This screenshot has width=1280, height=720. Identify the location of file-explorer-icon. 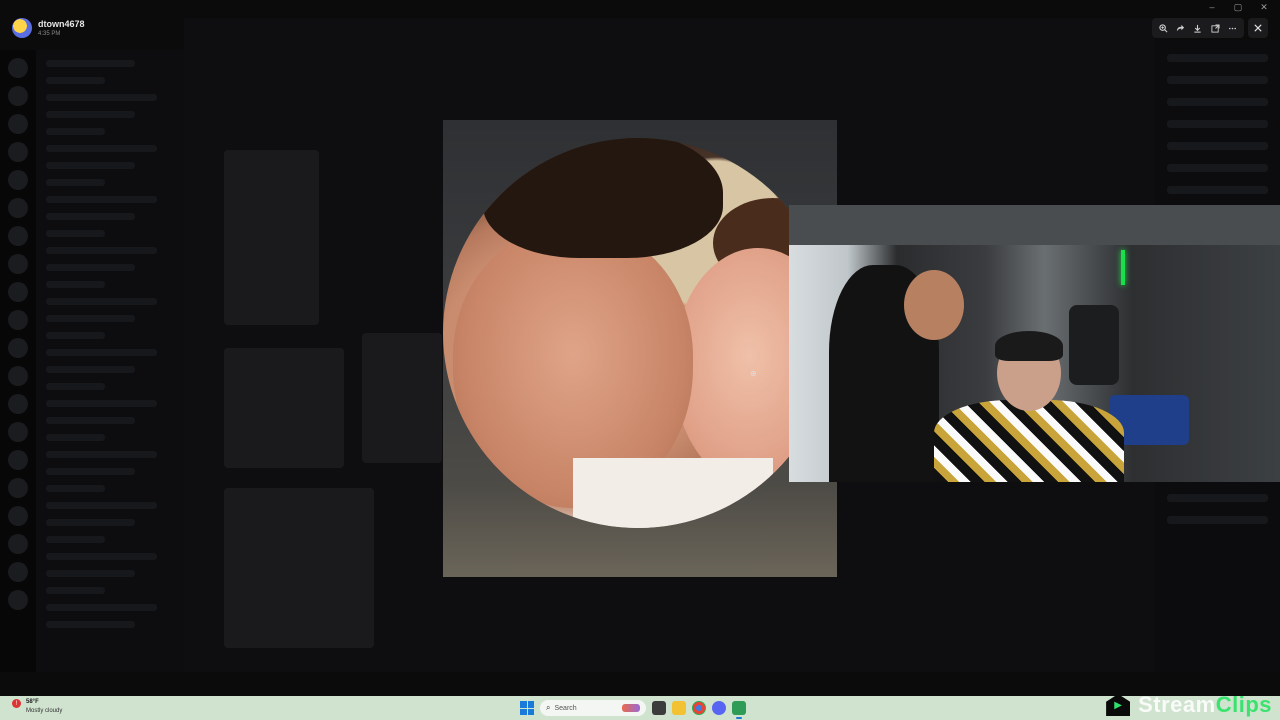
(679, 708).